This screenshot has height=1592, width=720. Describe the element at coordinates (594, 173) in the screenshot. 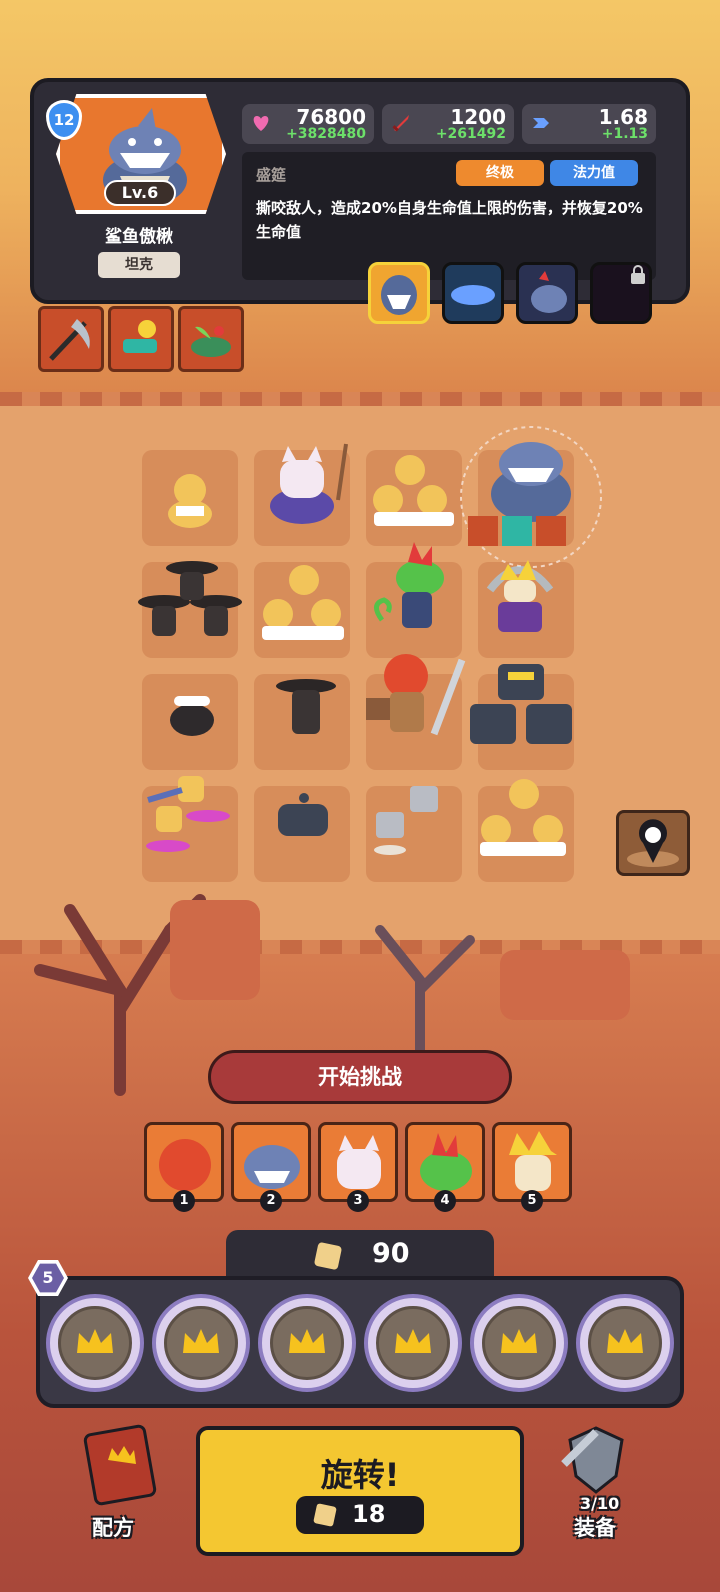

I see `mana-tag: 法力值` at that location.